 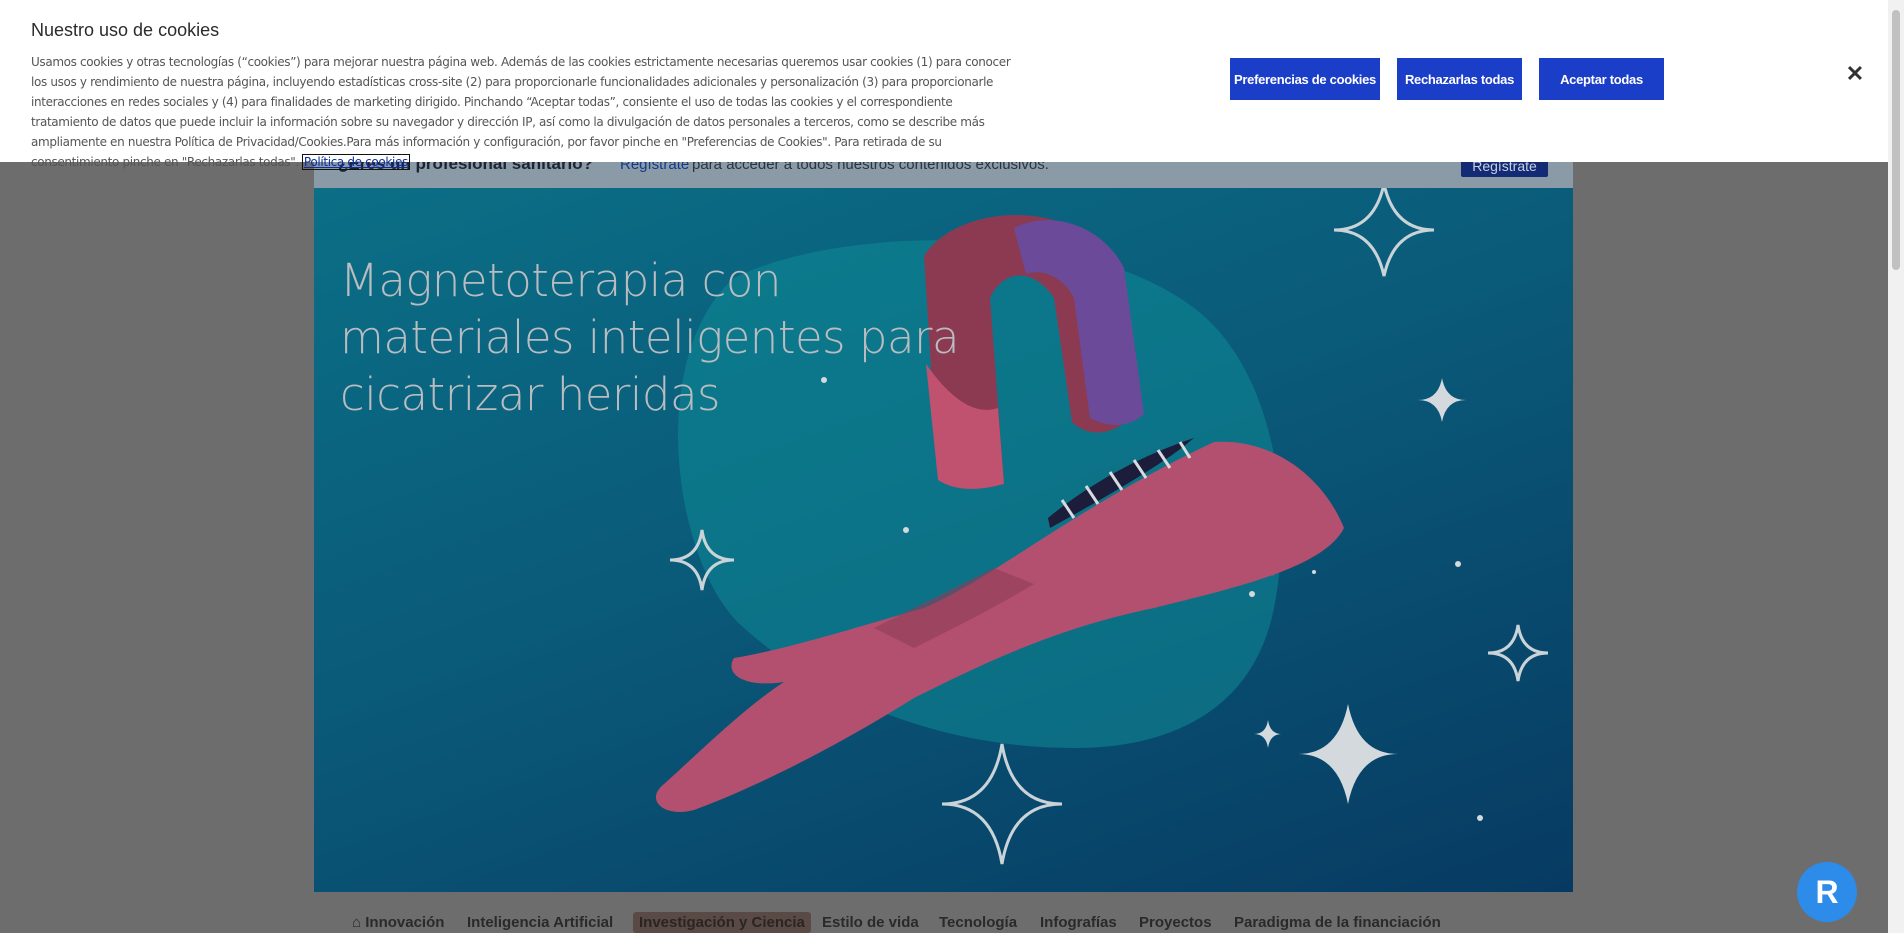 What do you see at coordinates (1175, 922) in the screenshot?
I see `nav-item-proyectos: Proyectos` at bounding box center [1175, 922].